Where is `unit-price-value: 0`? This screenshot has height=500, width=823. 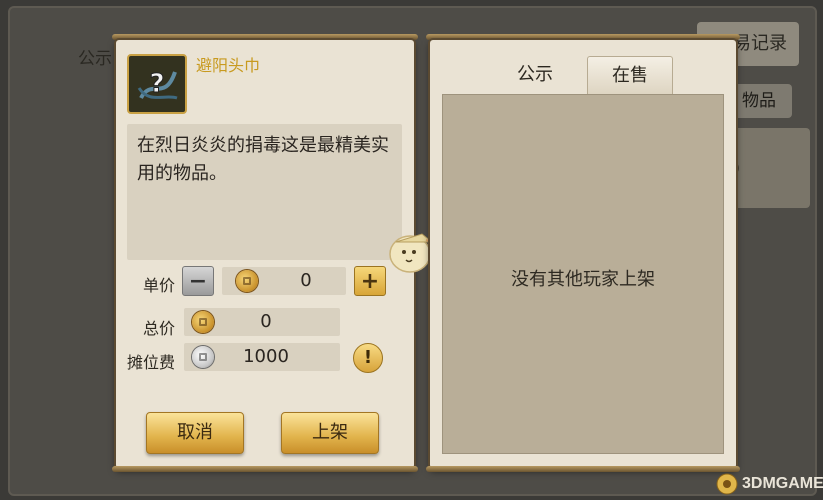 unit-price-value: 0 is located at coordinates (306, 280).